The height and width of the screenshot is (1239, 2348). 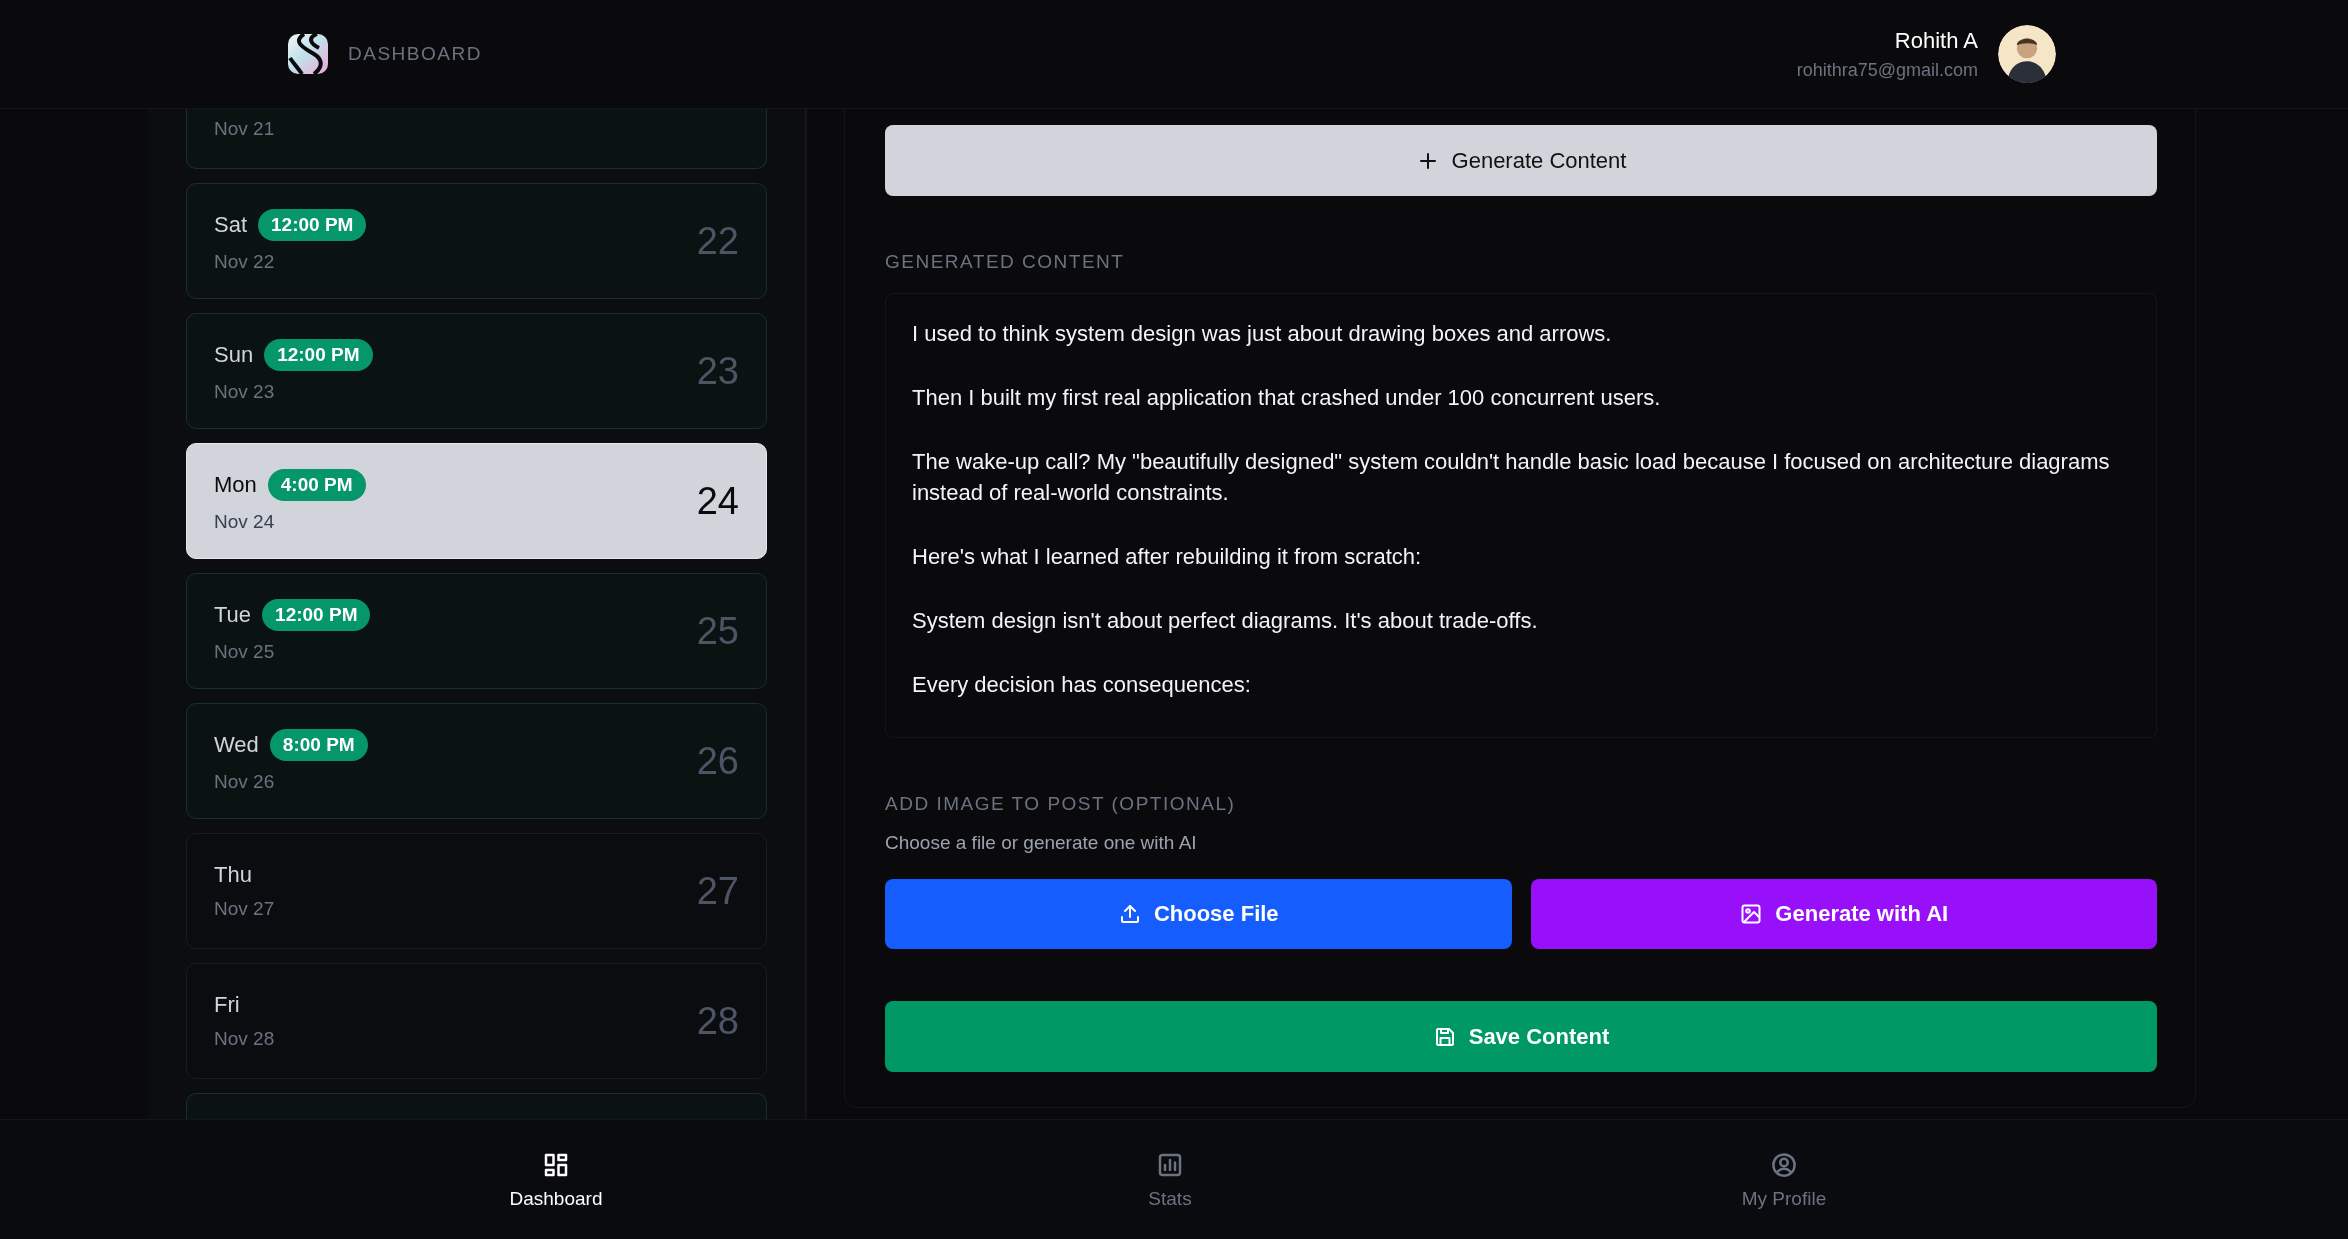 I want to click on generate-with-ai-button: Generate with AI, so click(x=1843, y=914).